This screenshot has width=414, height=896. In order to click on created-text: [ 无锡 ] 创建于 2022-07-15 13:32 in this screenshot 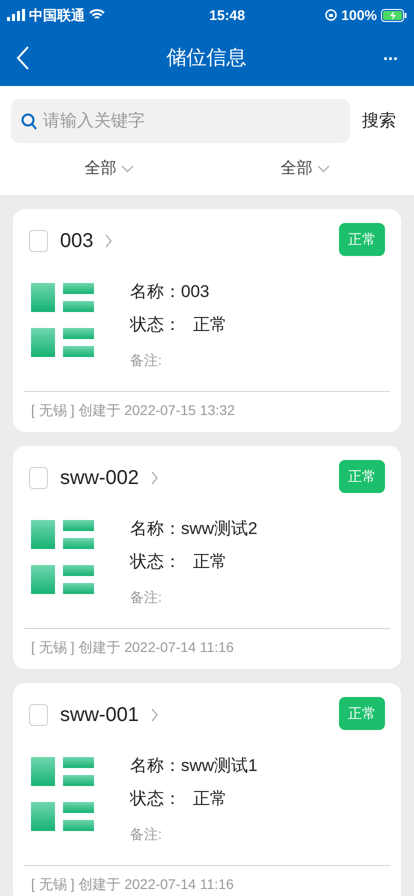, I will do `click(133, 410)`.